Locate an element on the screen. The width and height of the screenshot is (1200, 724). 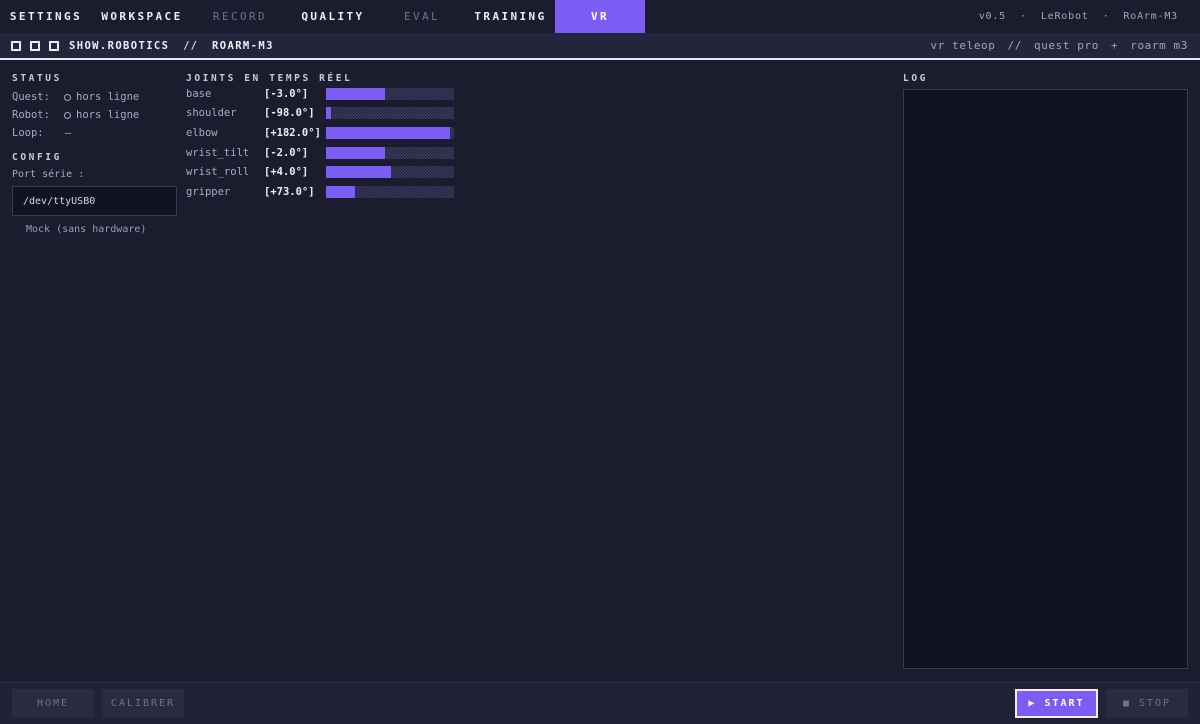
joint-value: [+182.0°] is located at coordinates (292, 132).